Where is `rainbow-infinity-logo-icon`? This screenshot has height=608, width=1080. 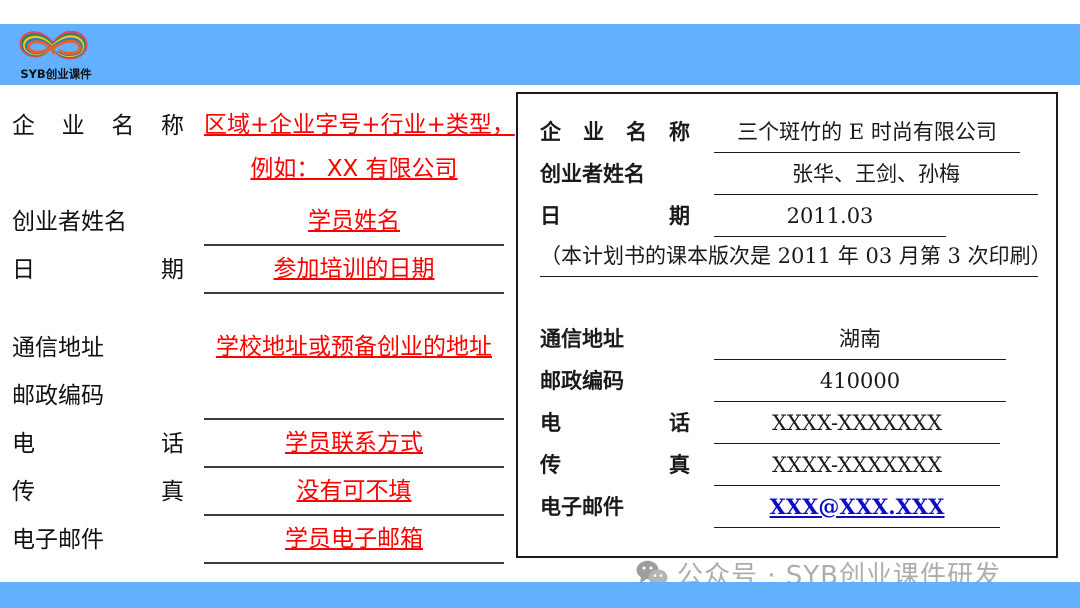 rainbow-infinity-logo-icon is located at coordinates (53, 45).